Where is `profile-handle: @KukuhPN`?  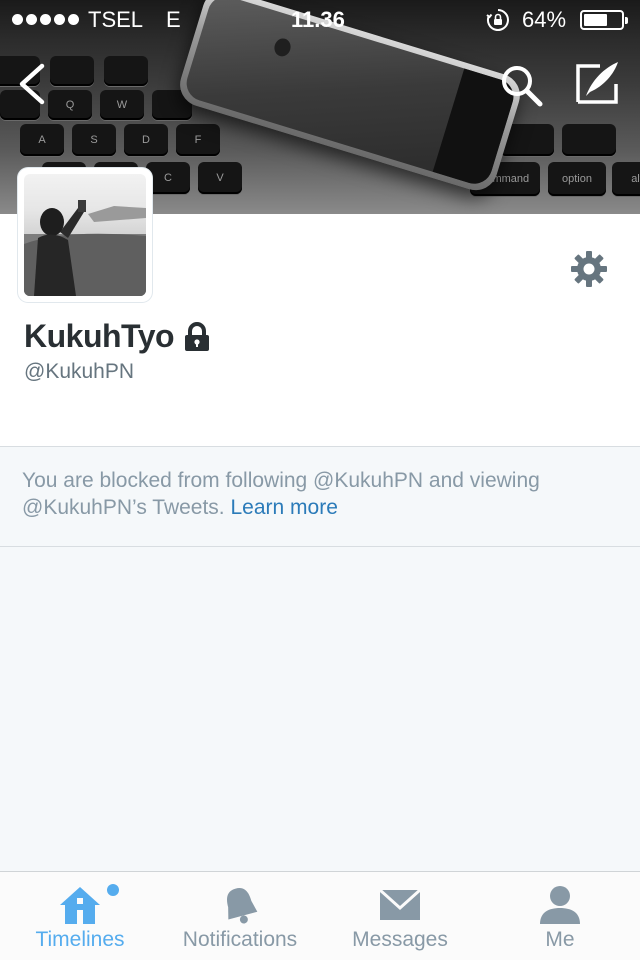
profile-handle: @KukuhPN is located at coordinates (79, 371).